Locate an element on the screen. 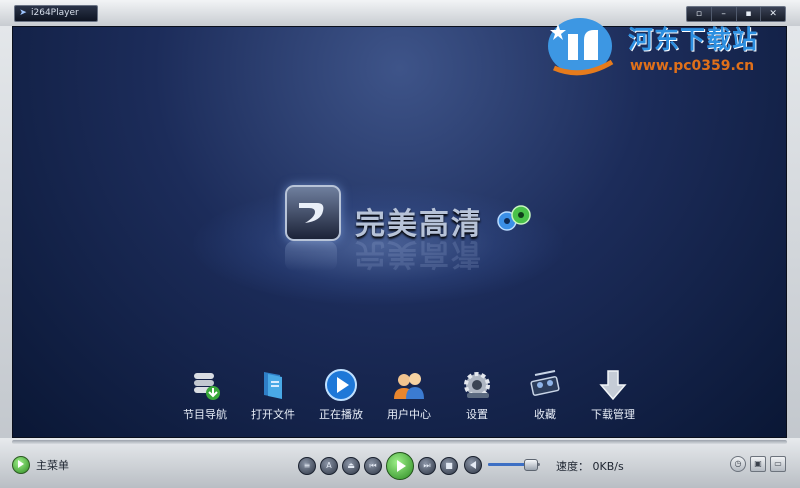 This screenshot has height=488, width=800. menu-item-label: 节目导航 is located at coordinates (205, 414).